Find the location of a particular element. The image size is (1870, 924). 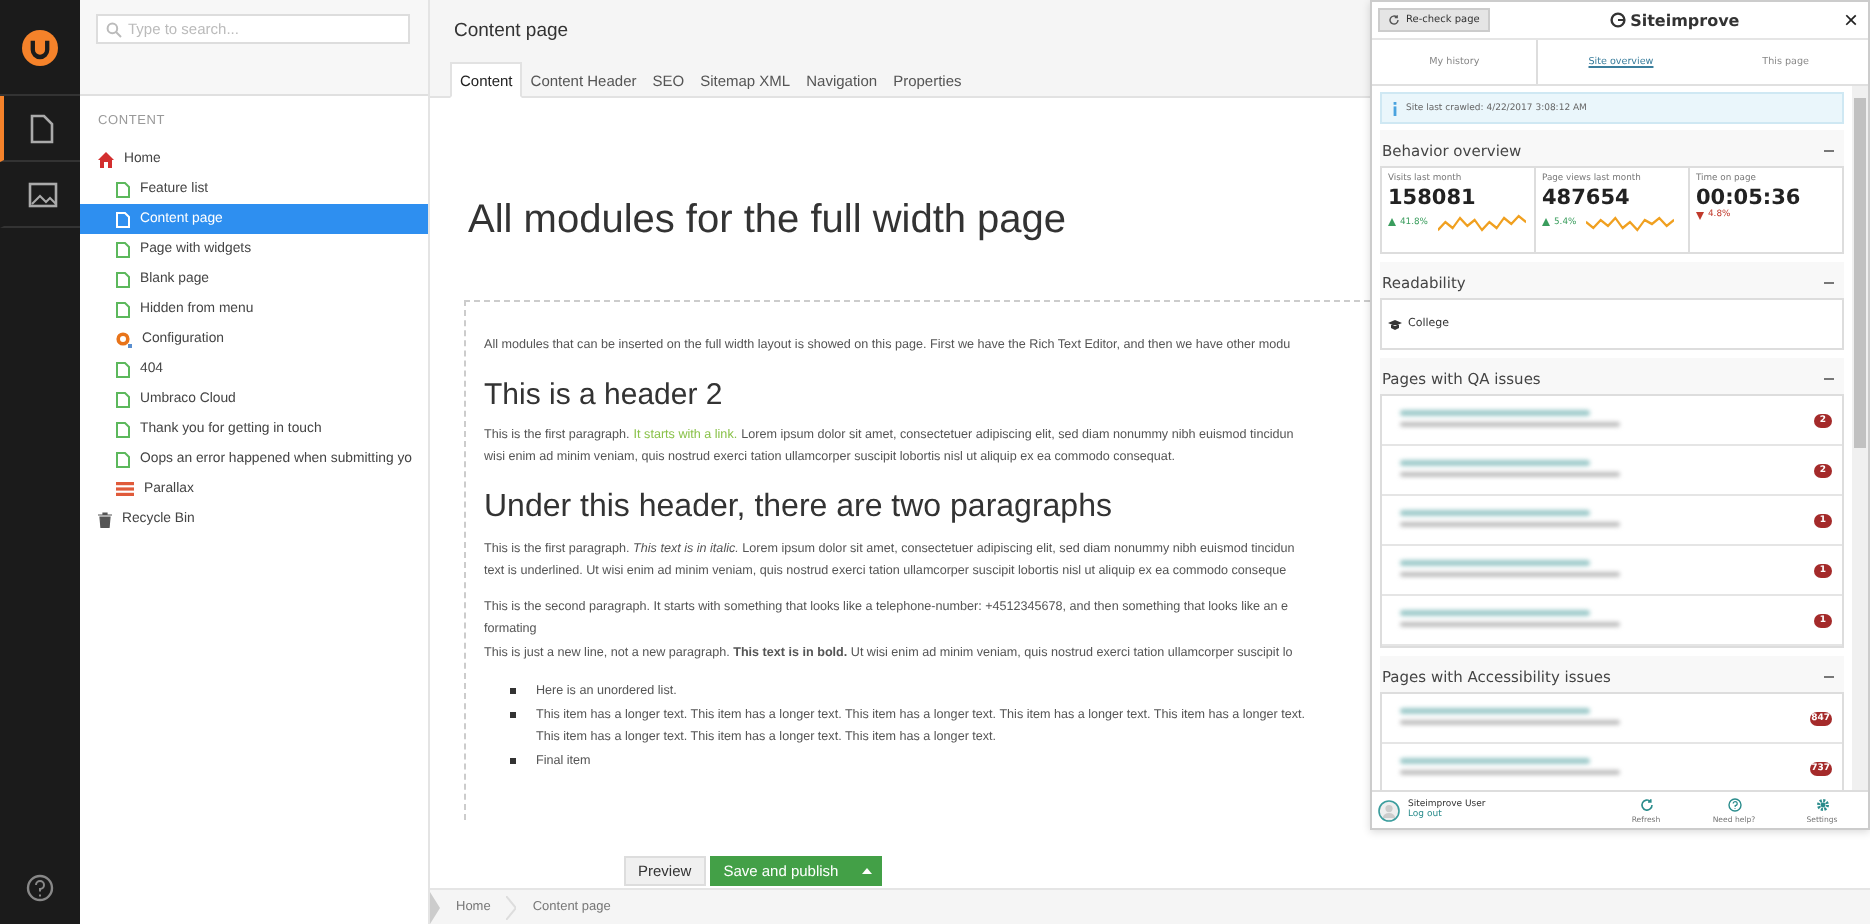

scrollbar is located at coordinates (1860, 438).